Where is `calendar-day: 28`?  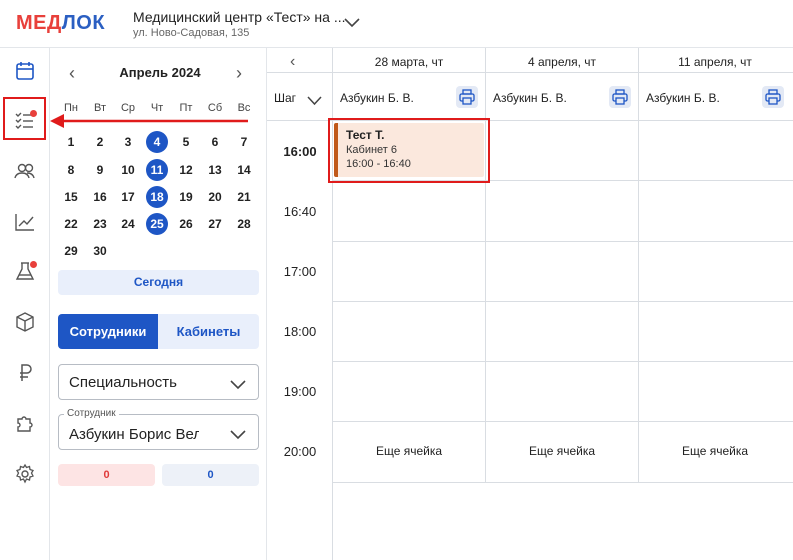 calendar-day: 28 is located at coordinates (244, 224).